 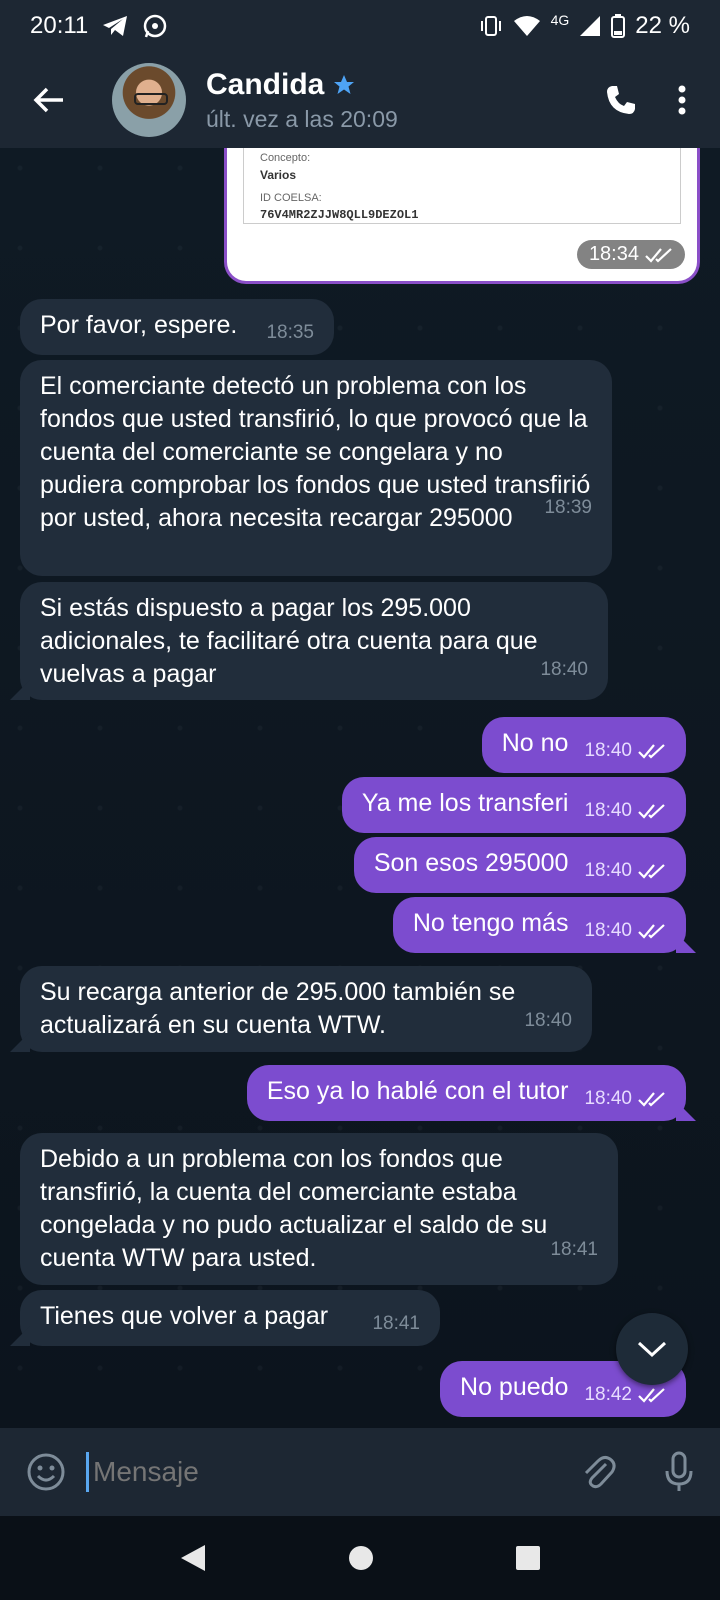 I want to click on battery-icon, so click(x=618, y=26).